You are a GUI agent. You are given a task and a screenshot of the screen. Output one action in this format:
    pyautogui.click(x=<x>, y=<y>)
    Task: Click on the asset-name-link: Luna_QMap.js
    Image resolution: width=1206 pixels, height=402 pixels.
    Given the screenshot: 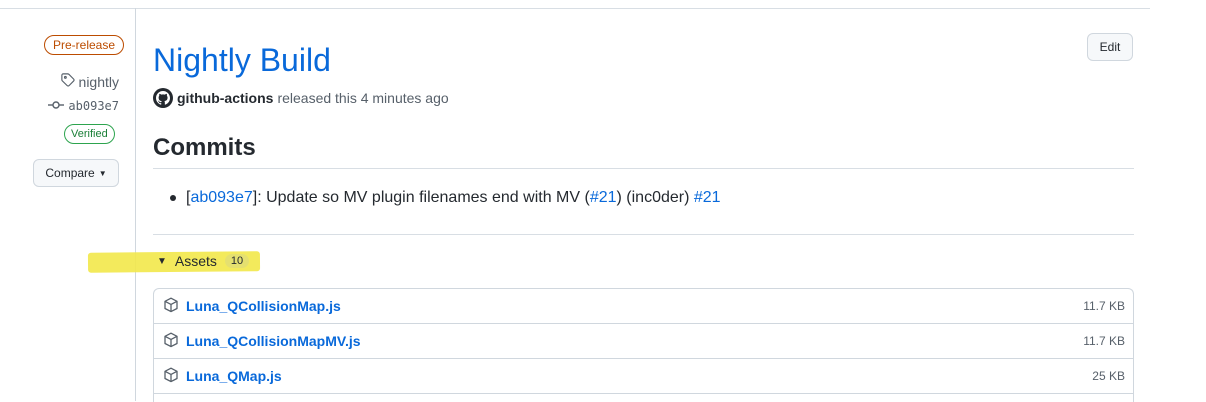 What is the action you would take?
    pyautogui.click(x=234, y=376)
    